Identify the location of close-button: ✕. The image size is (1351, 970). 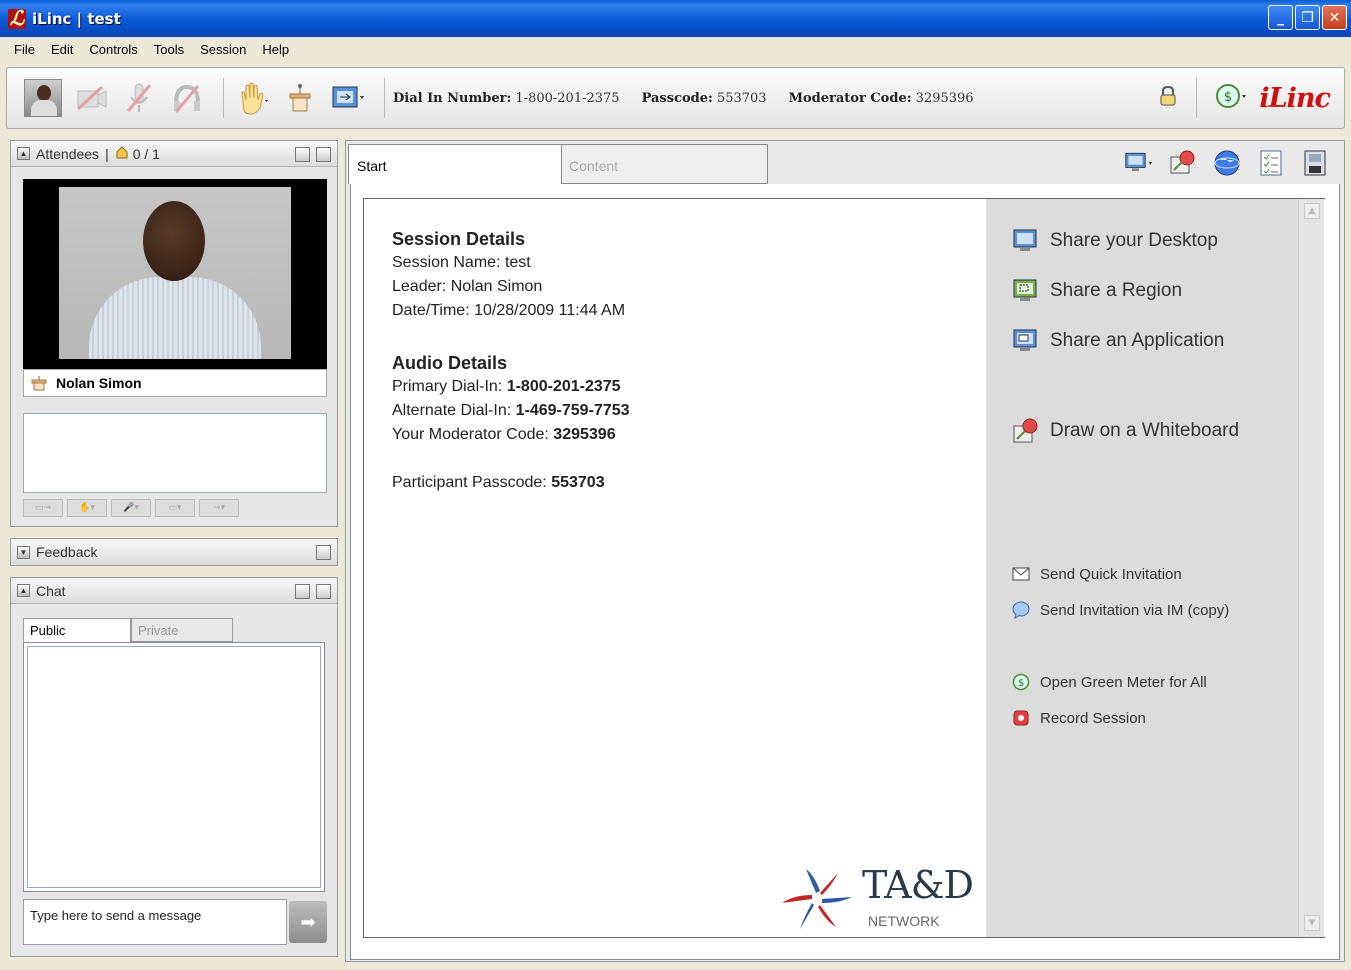
(1334, 17).